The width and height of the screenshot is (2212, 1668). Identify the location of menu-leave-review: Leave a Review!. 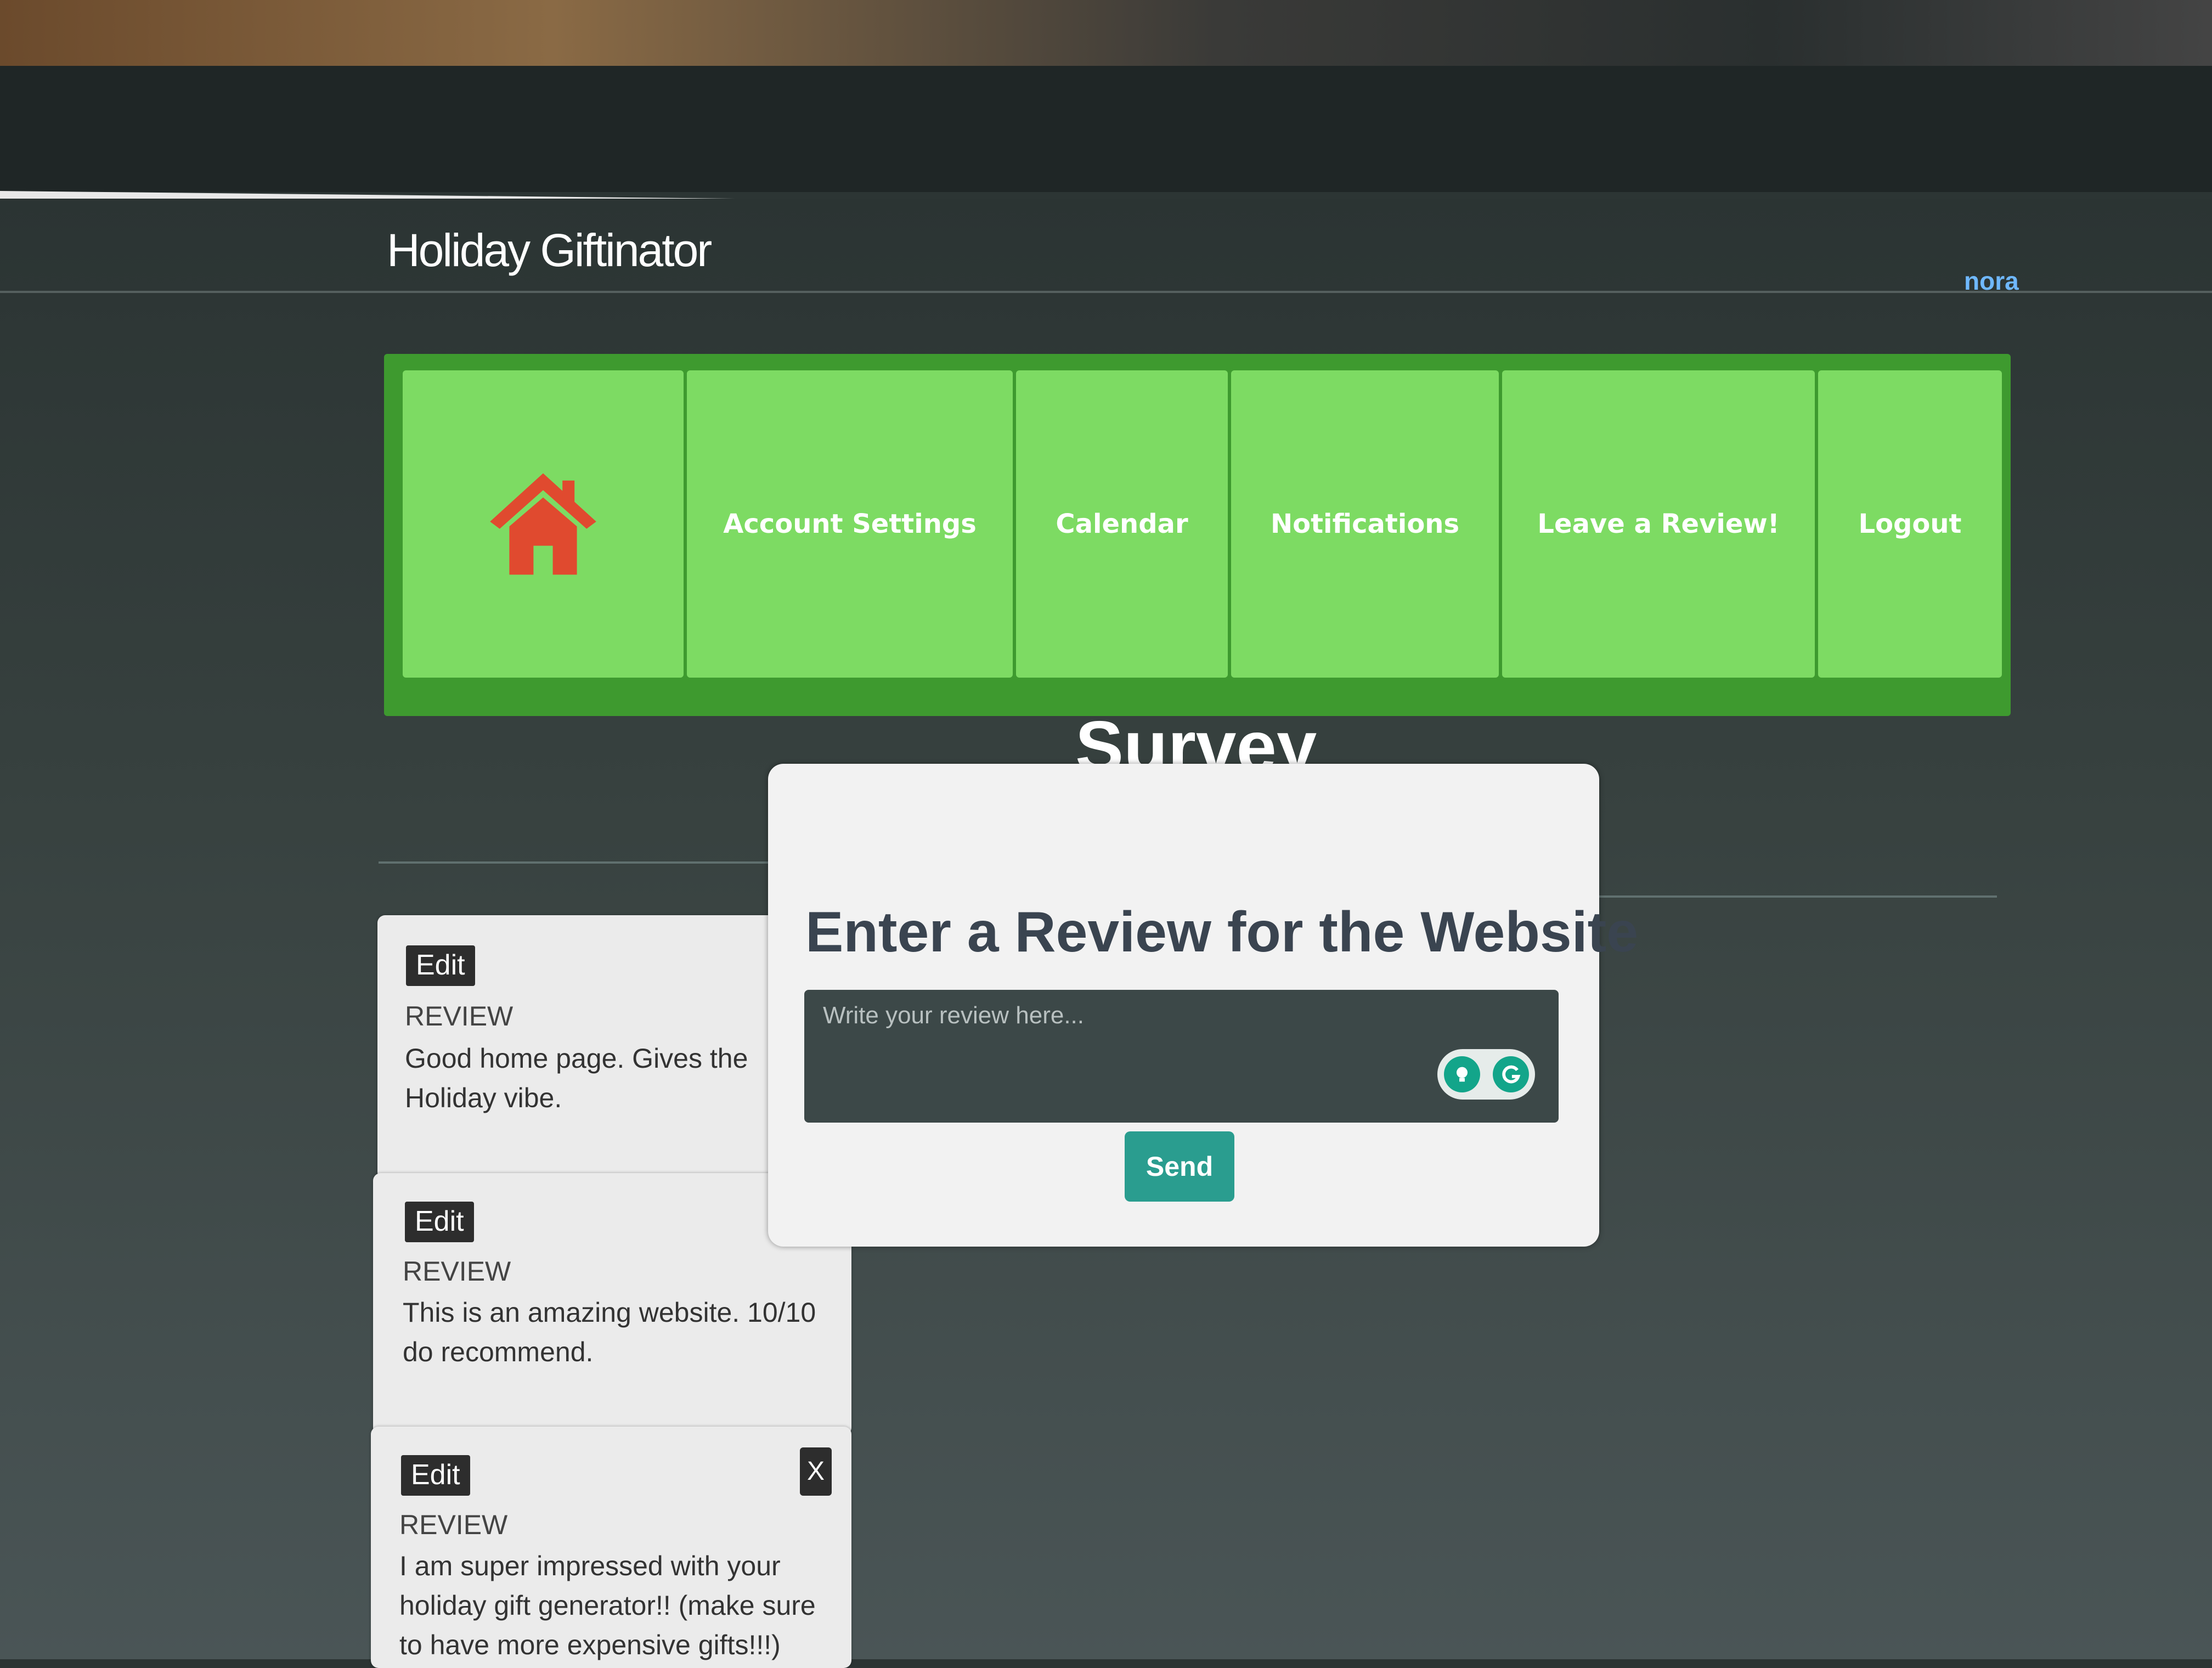
(1658, 524).